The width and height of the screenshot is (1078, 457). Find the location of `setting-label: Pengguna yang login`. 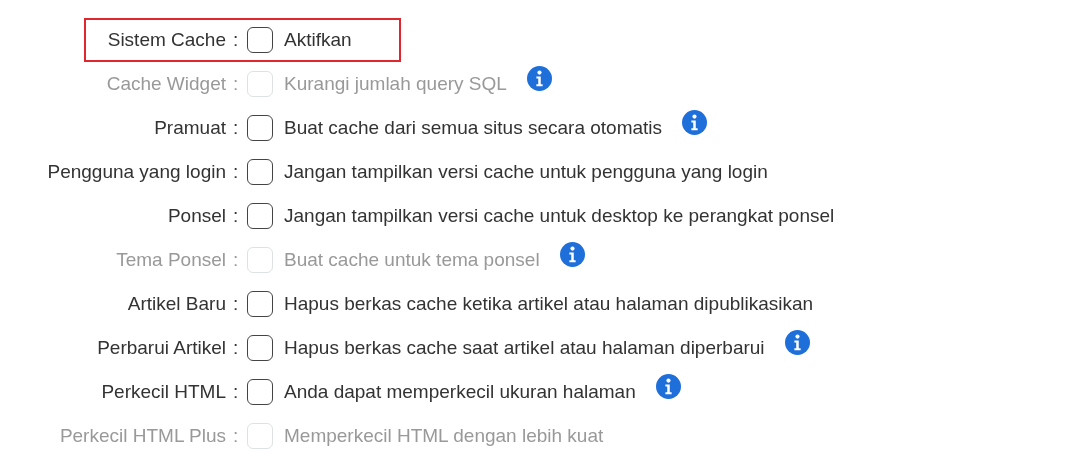

setting-label: Pengguna yang login is located at coordinates (136, 172).